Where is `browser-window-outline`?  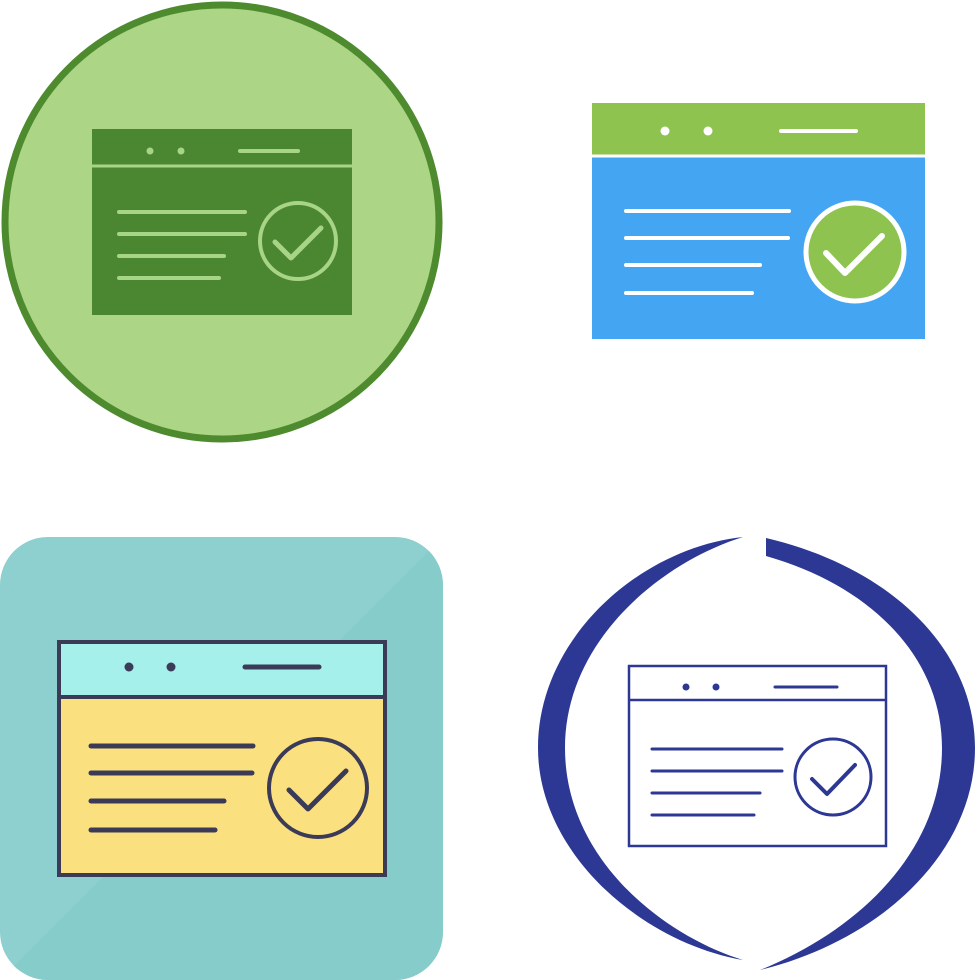 browser-window-outline is located at coordinates (757, 756).